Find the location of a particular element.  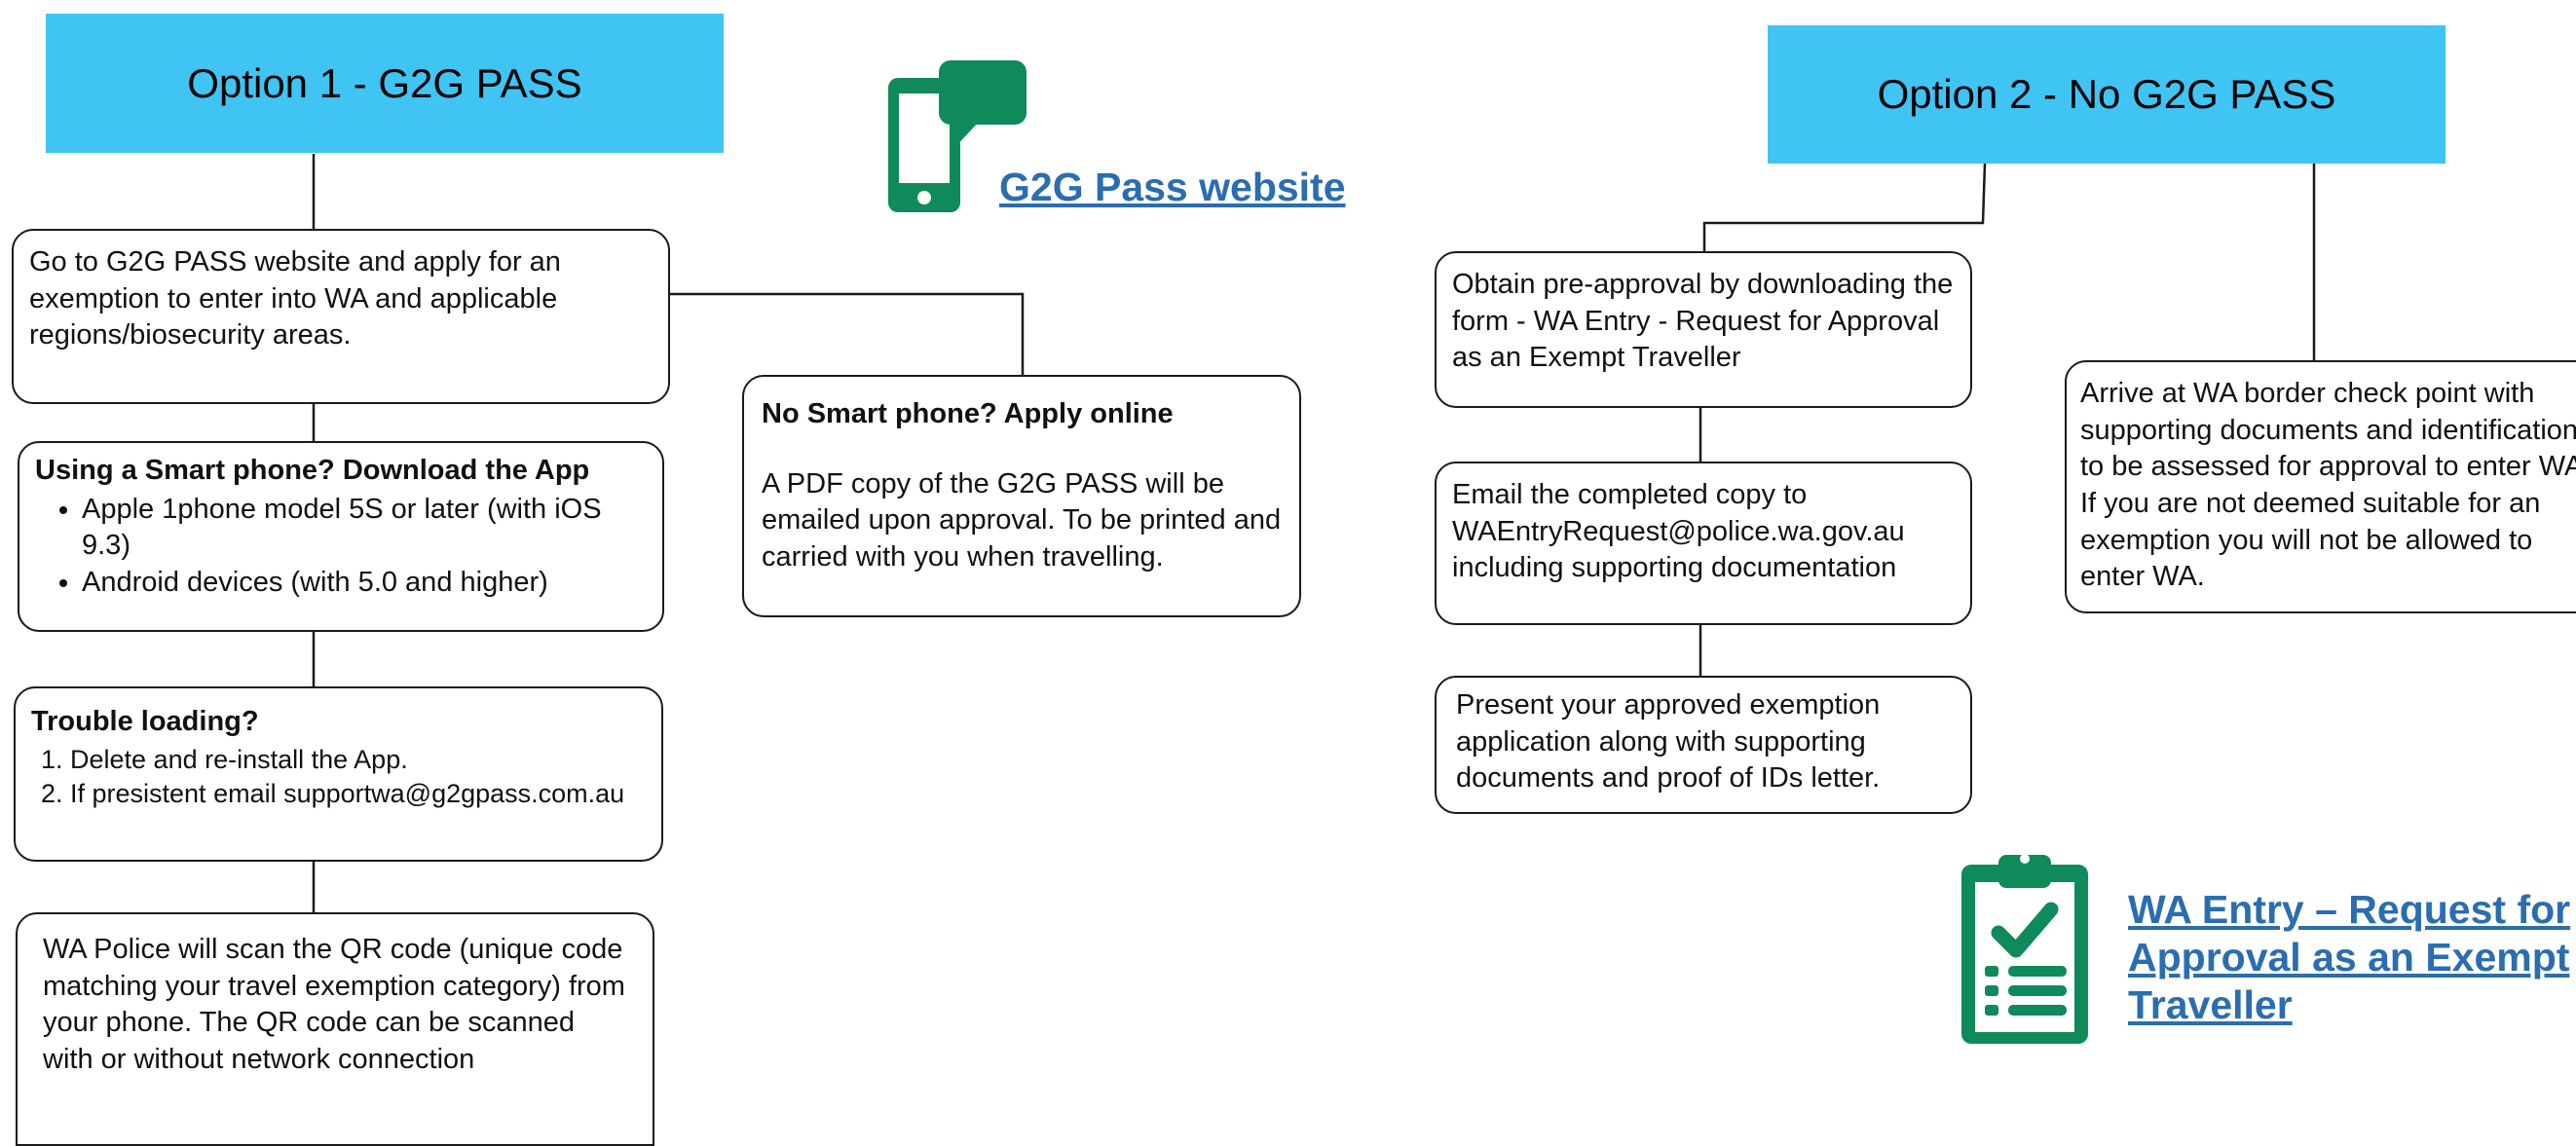

option1-trouble-heading: Trouble loading? is located at coordinates (145, 721).